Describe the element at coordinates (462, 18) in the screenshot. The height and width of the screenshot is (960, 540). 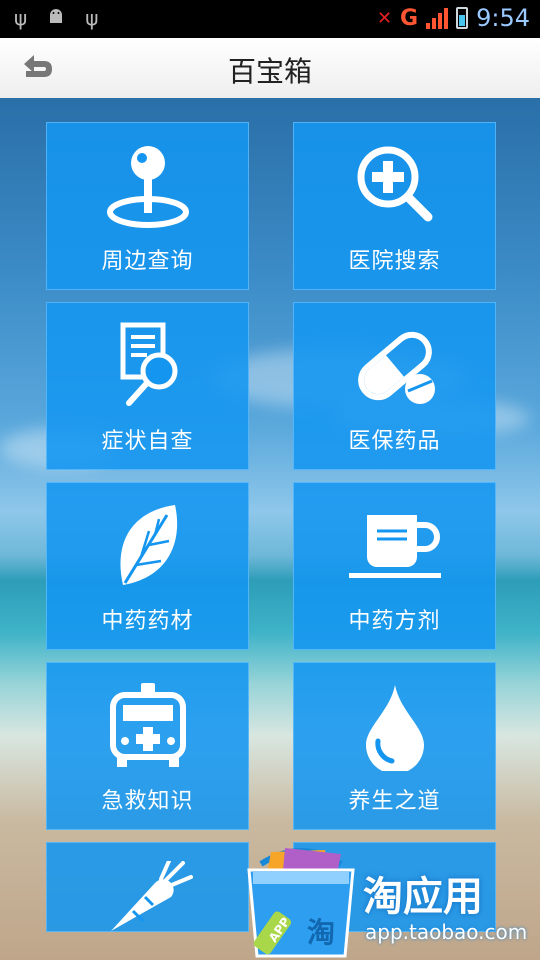
I see `battery-icon` at that location.